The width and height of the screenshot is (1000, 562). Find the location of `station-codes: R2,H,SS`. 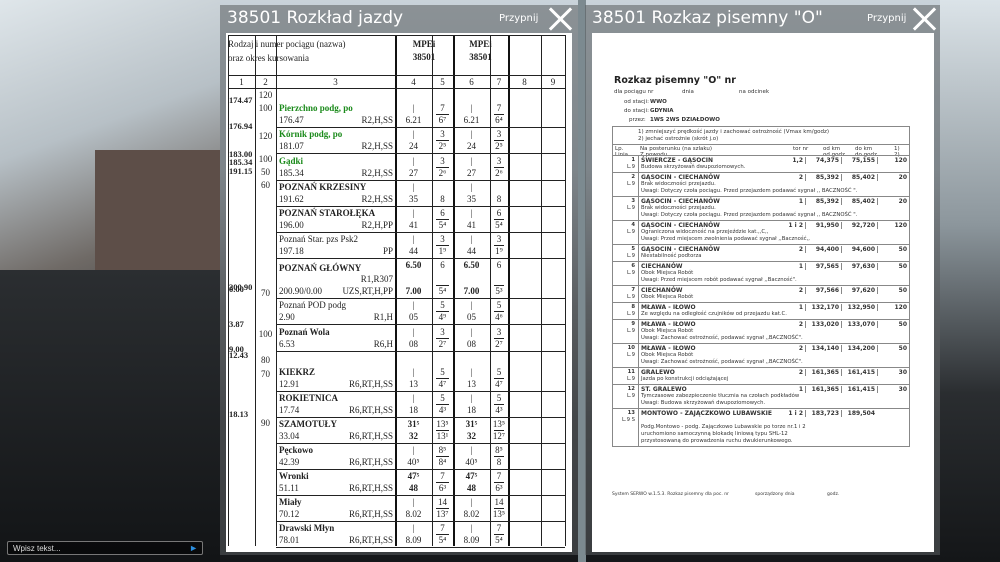

station-codes: R2,H,SS is located at coordinates (377, 120).